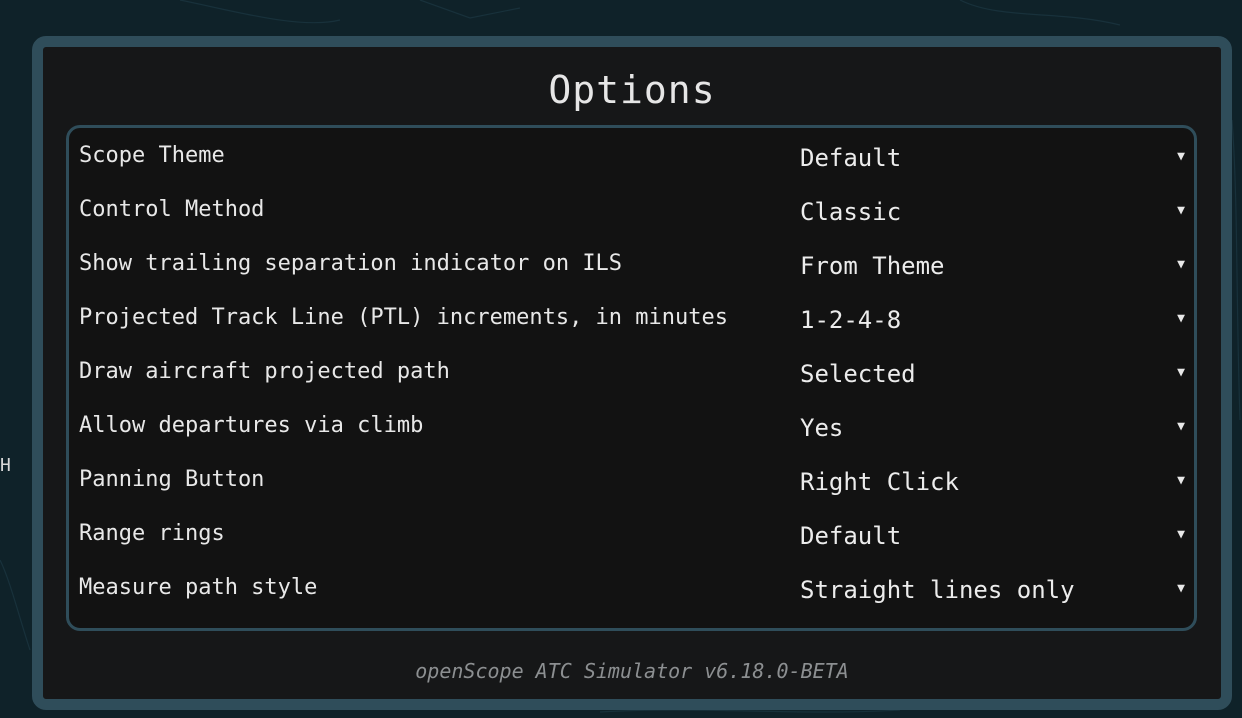 This screenshot has width=1242, height=718. Describe the element at coordinates (851, 320) in the screenshot. I see `select-value: 1-2-4-8` at that location.